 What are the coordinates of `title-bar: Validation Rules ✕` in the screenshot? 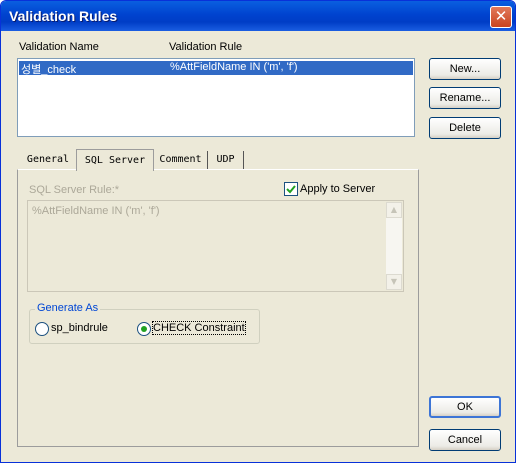 It's located at (258, 16).